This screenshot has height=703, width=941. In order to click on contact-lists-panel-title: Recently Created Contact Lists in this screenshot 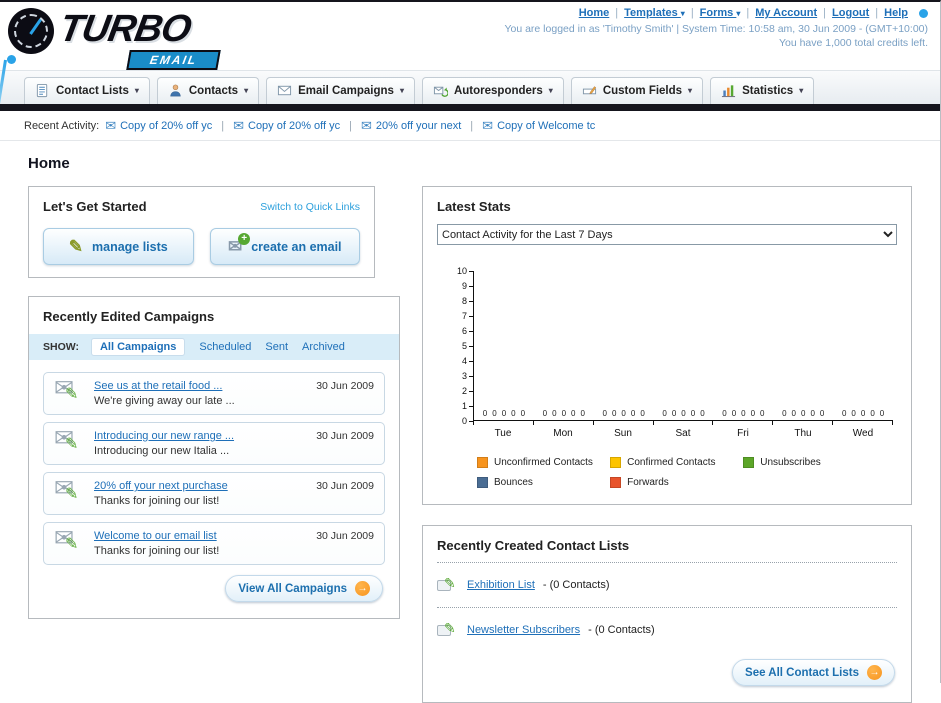, I will do `click(533, 545)`.